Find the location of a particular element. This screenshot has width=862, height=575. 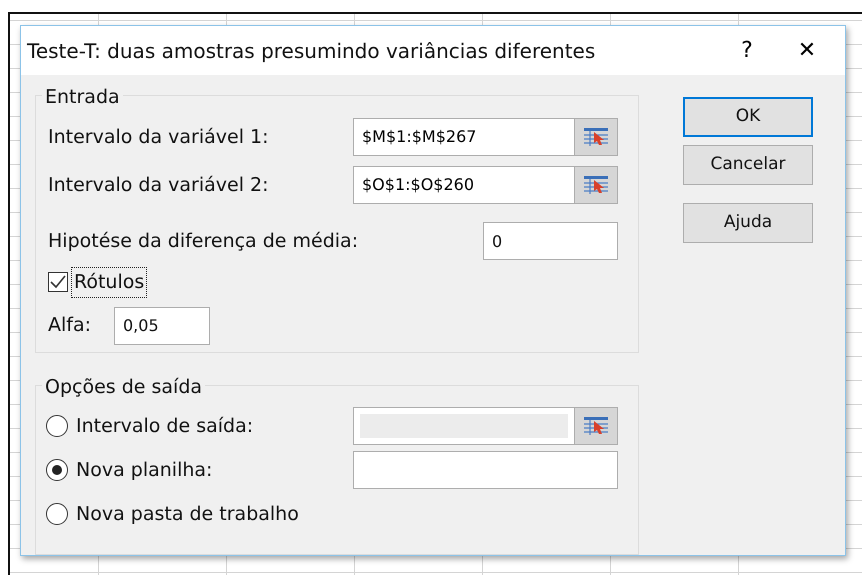

alpha-input-field: 0,05 is located at coordinates (162, 325).